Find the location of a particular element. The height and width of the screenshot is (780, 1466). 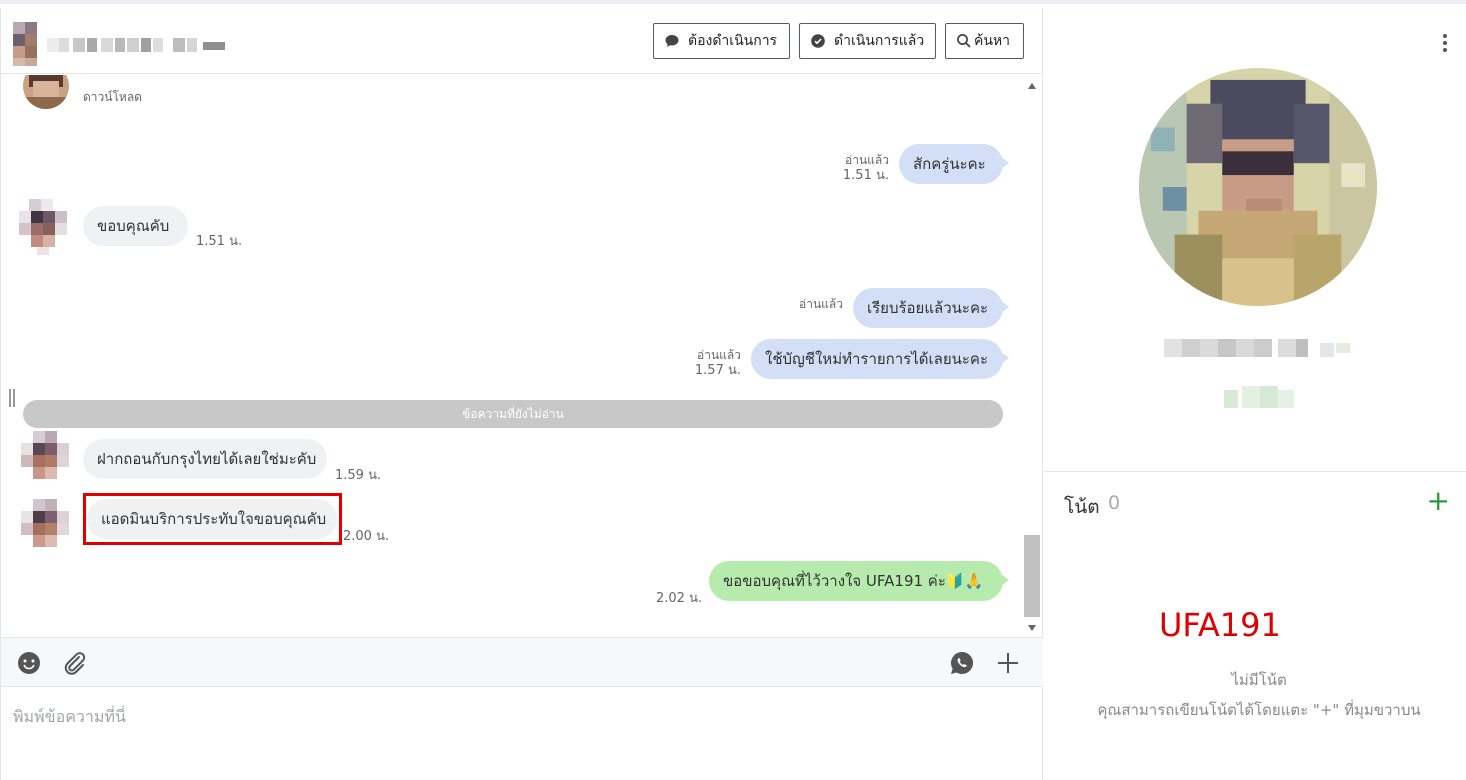

message-time: 2.00 น. is located at coordinates (366, 536).